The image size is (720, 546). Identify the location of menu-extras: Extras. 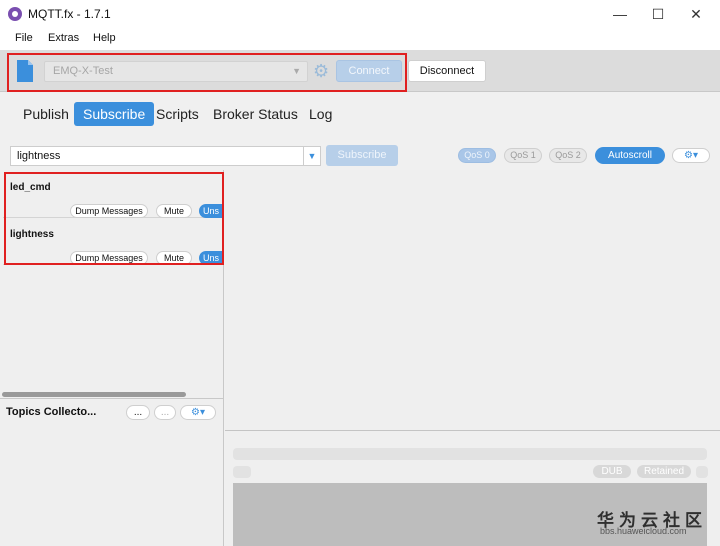
(63, 38).